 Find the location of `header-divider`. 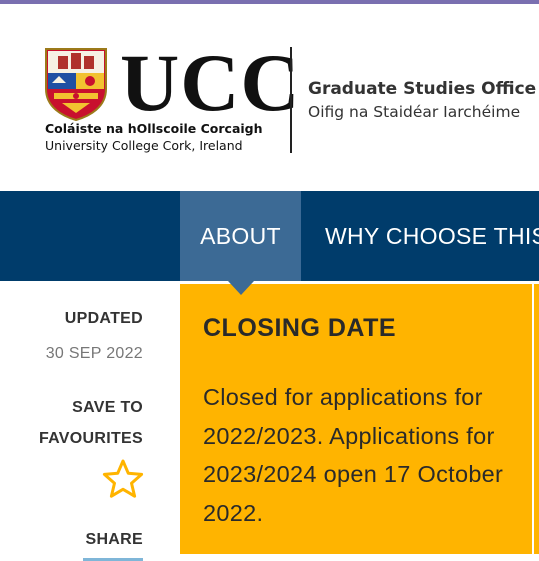

header-divider is located at coordinates (291, 100).